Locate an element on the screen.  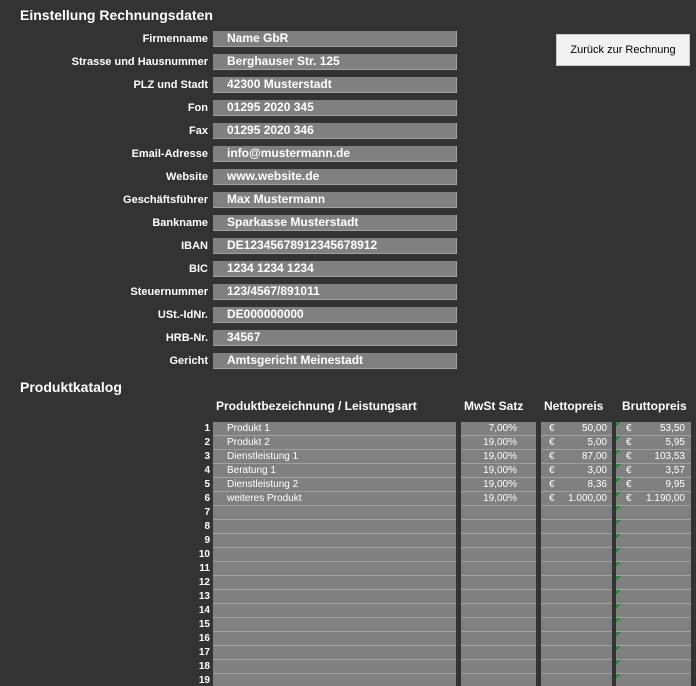
settings-row: Website www.website.de is located at coordinates (230, 177).